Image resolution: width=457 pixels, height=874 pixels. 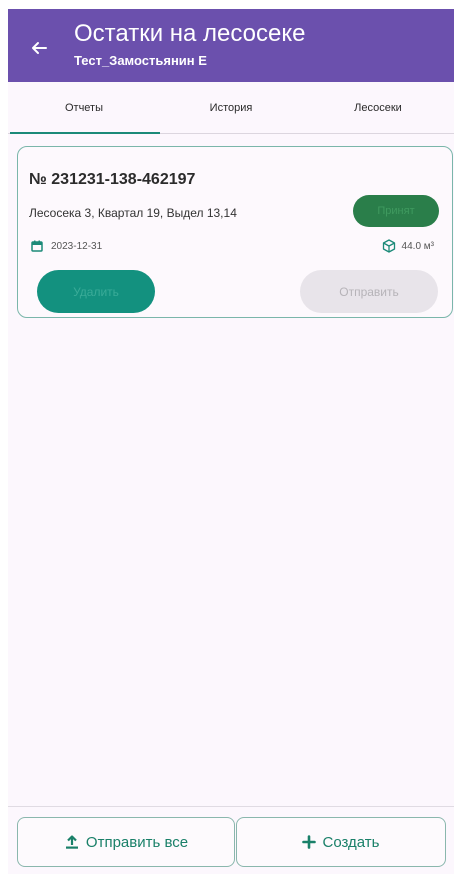 What do you see at coordinates (190, 33) in the screenshot?
I see `page-title: Остатки на лесосеке` at bounding box center [190, 33].